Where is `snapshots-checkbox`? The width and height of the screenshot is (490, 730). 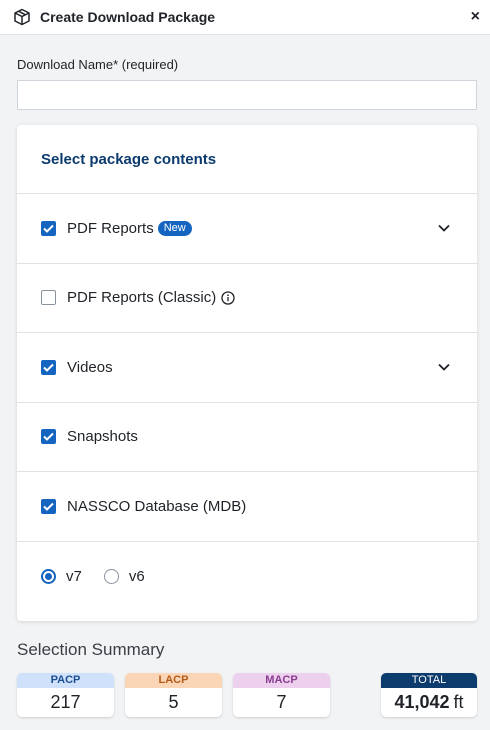 snapshots-checkbox is located at coordinates (48, 437).